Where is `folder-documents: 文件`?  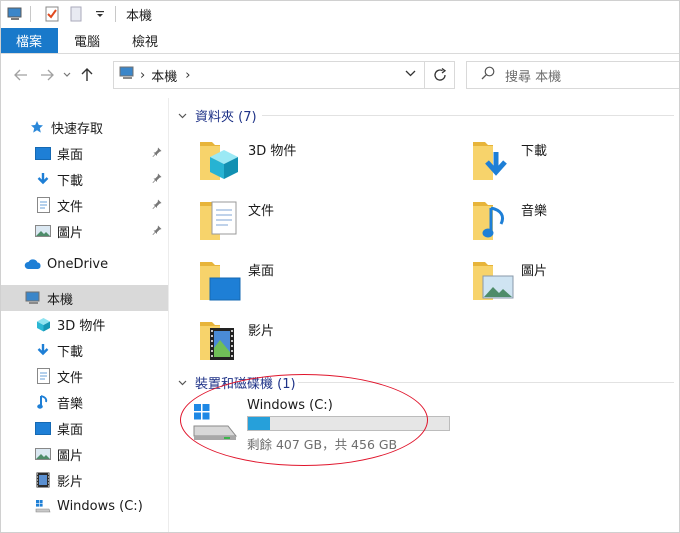 folder-documents: 文件 is located at coordinates (236, 220).